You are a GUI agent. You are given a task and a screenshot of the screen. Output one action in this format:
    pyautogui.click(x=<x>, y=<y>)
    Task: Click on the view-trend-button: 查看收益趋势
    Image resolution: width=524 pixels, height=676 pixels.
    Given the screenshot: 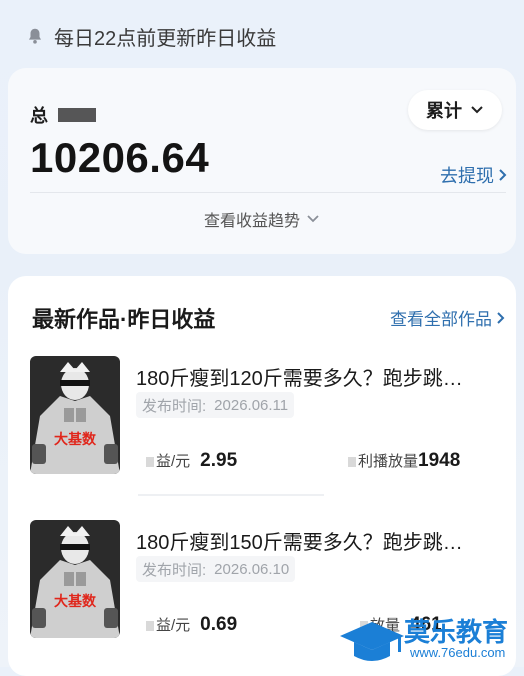 What is the action you would take?
    pyautogui.click(x=262, y=219)
    